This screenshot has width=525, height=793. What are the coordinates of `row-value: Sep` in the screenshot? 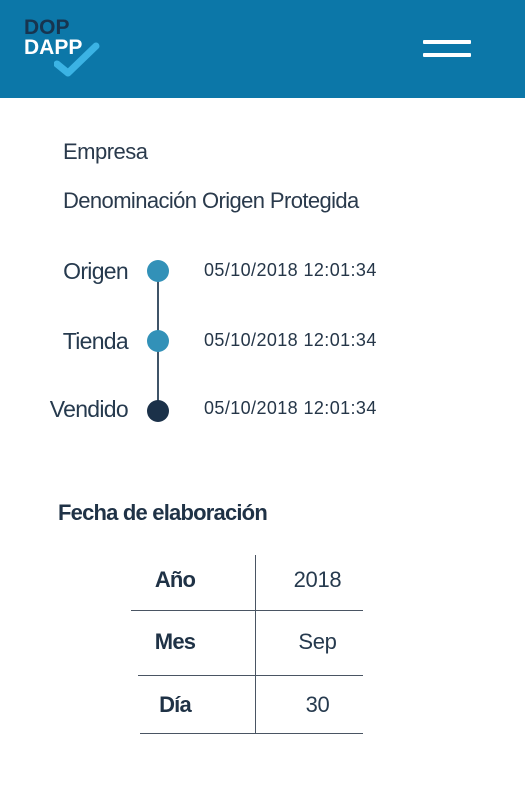 It's located at (317, 641).